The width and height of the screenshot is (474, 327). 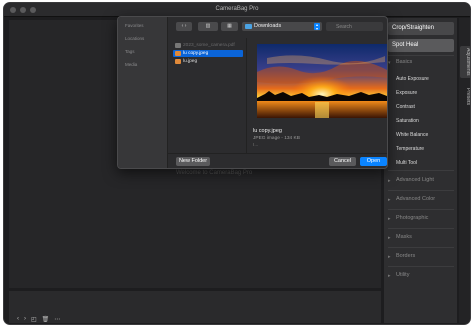 I want to click on window-title: CameraBag Pro, so click(x=237, y=9).